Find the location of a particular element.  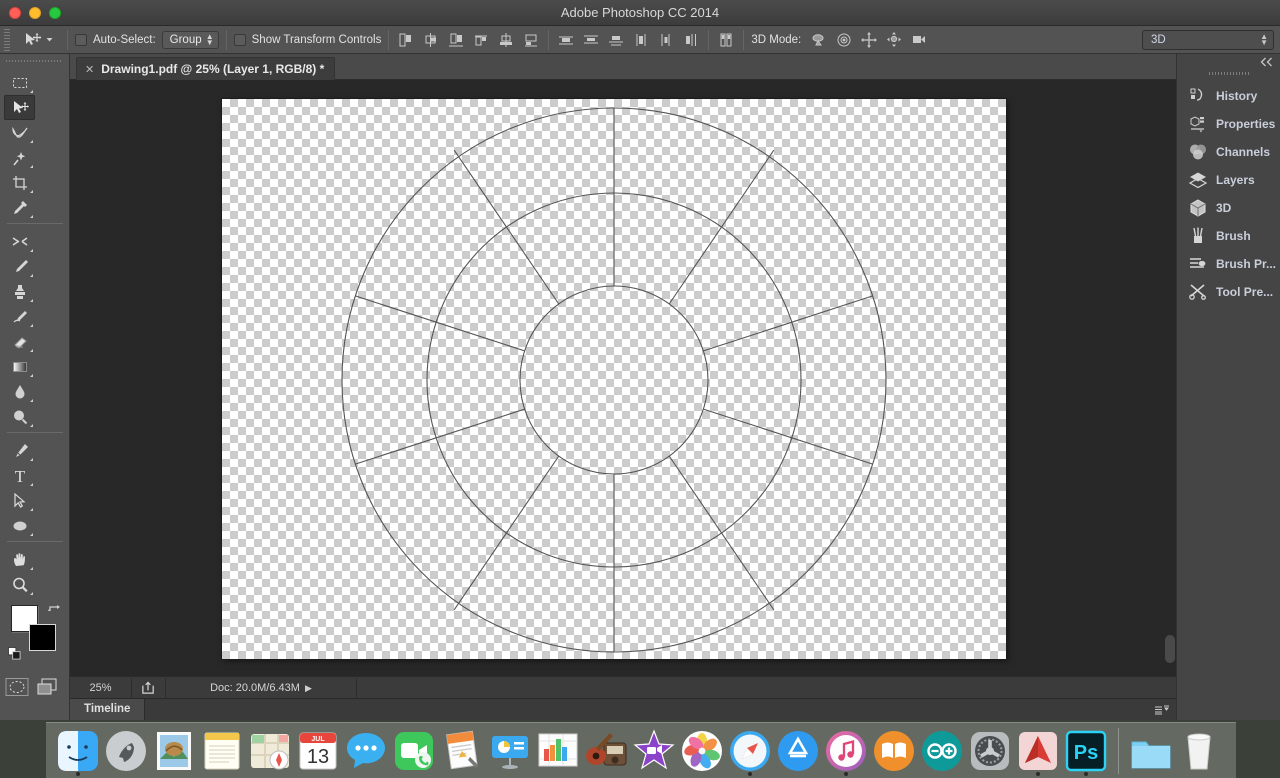

eyedropper-tool is located at coordinates (19, 207).